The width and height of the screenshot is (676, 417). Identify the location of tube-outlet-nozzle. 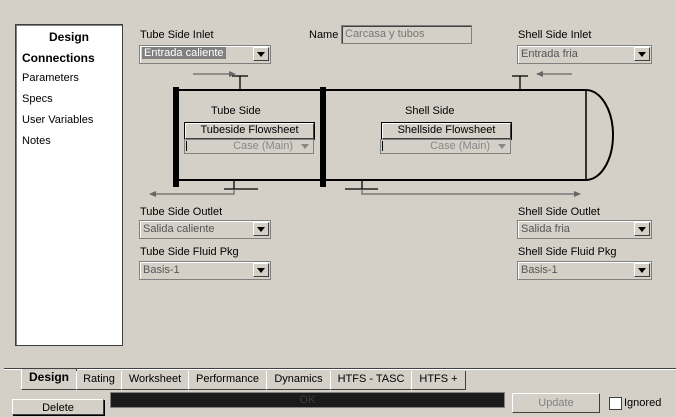
(241, 185).